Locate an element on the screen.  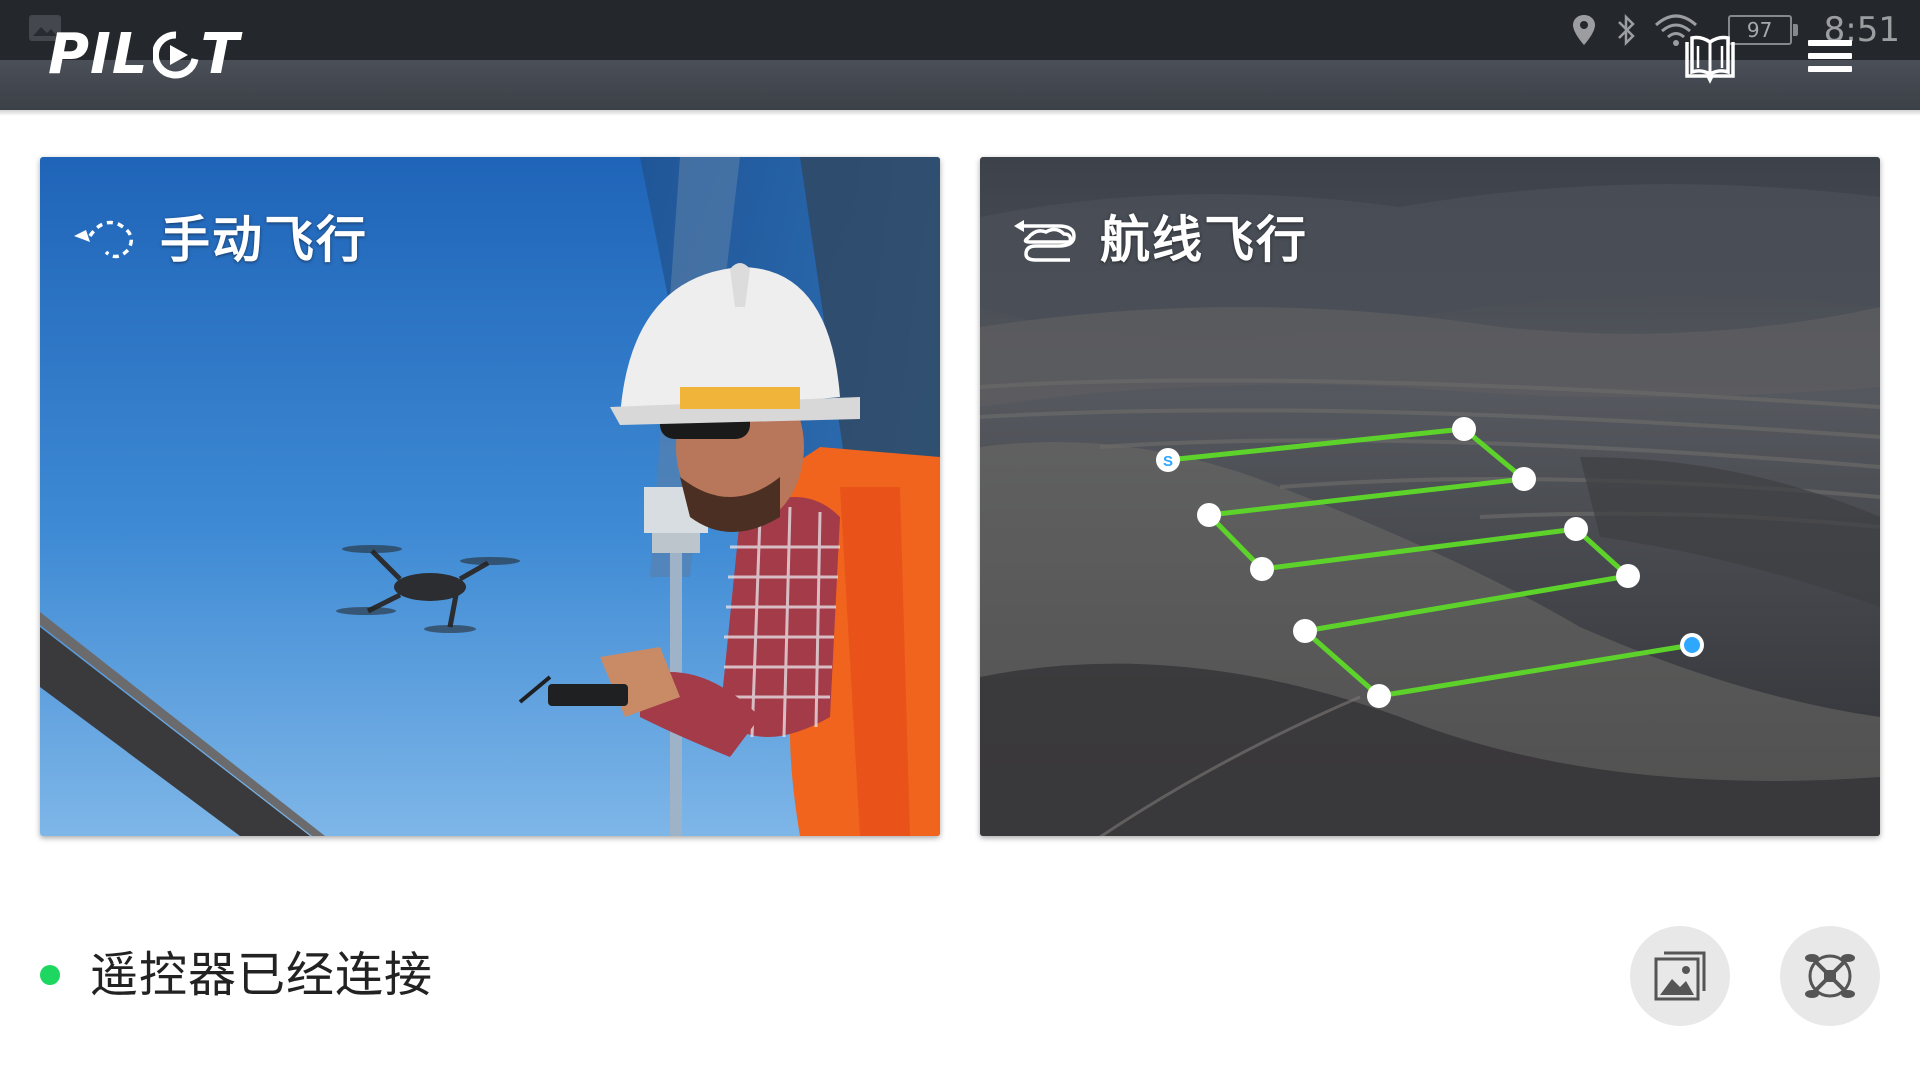
manual-flight-path-icon is located at coordinates (104, 239).